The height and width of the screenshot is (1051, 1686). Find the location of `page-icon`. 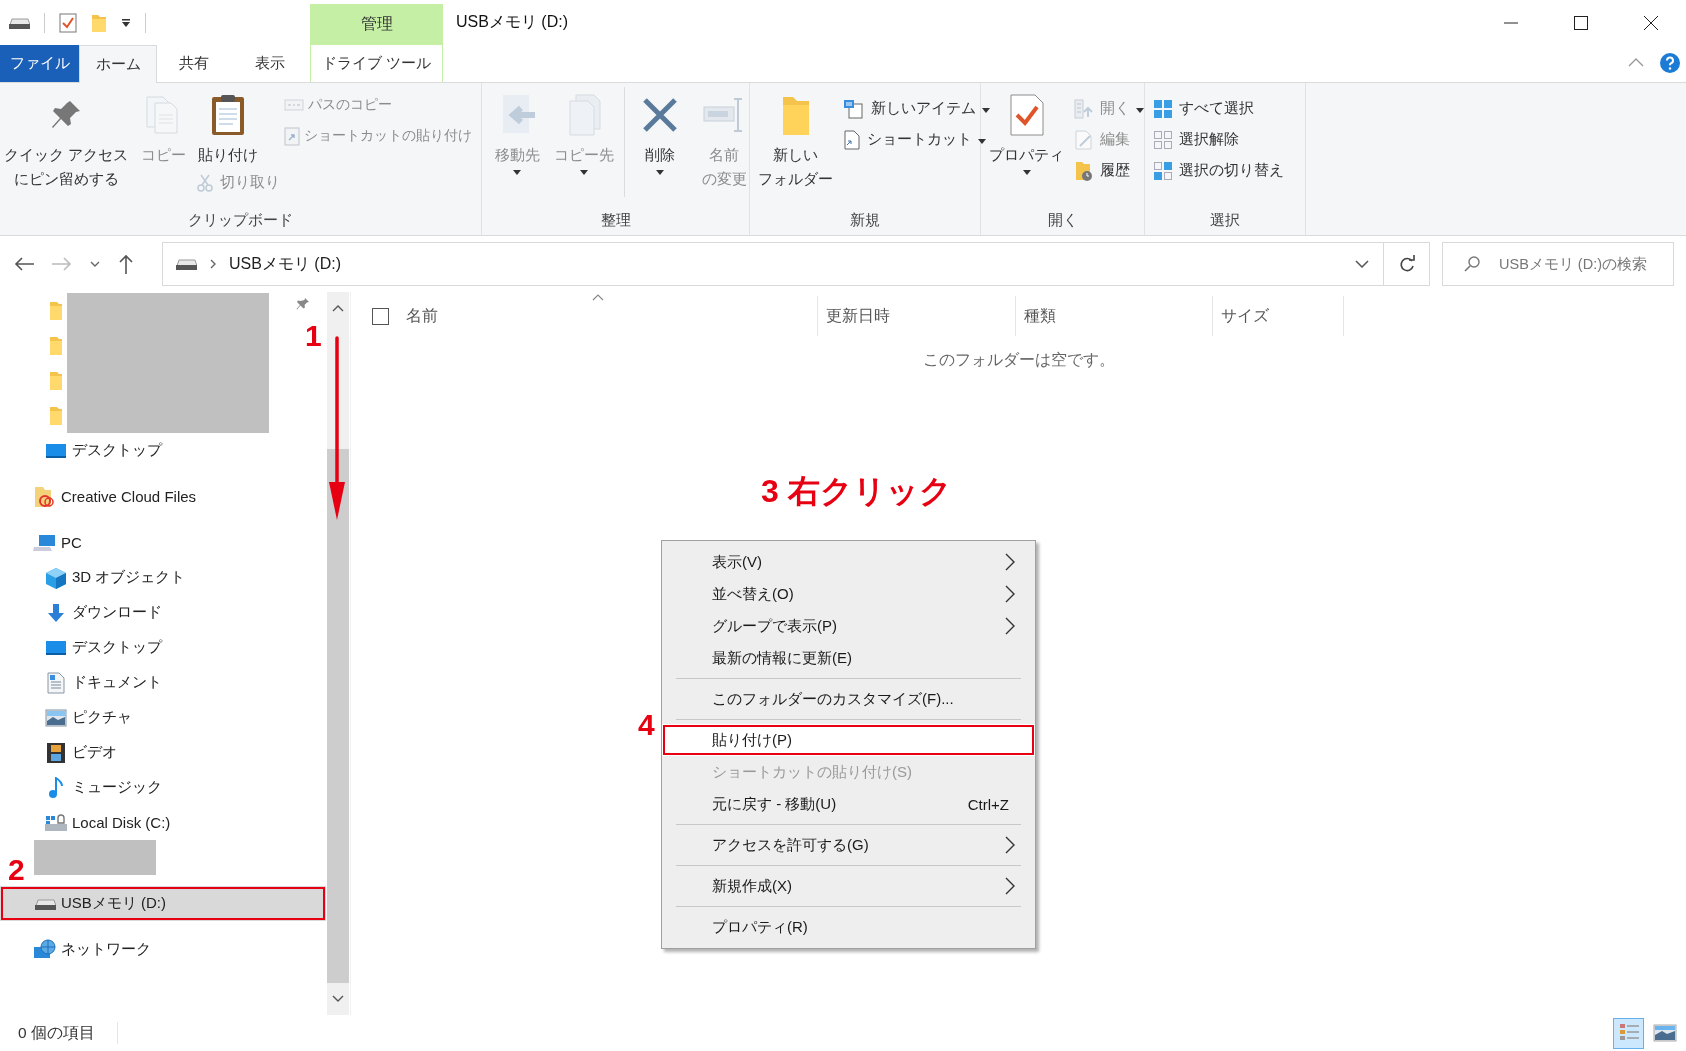

page-icon is located at coordinates (852, 139).